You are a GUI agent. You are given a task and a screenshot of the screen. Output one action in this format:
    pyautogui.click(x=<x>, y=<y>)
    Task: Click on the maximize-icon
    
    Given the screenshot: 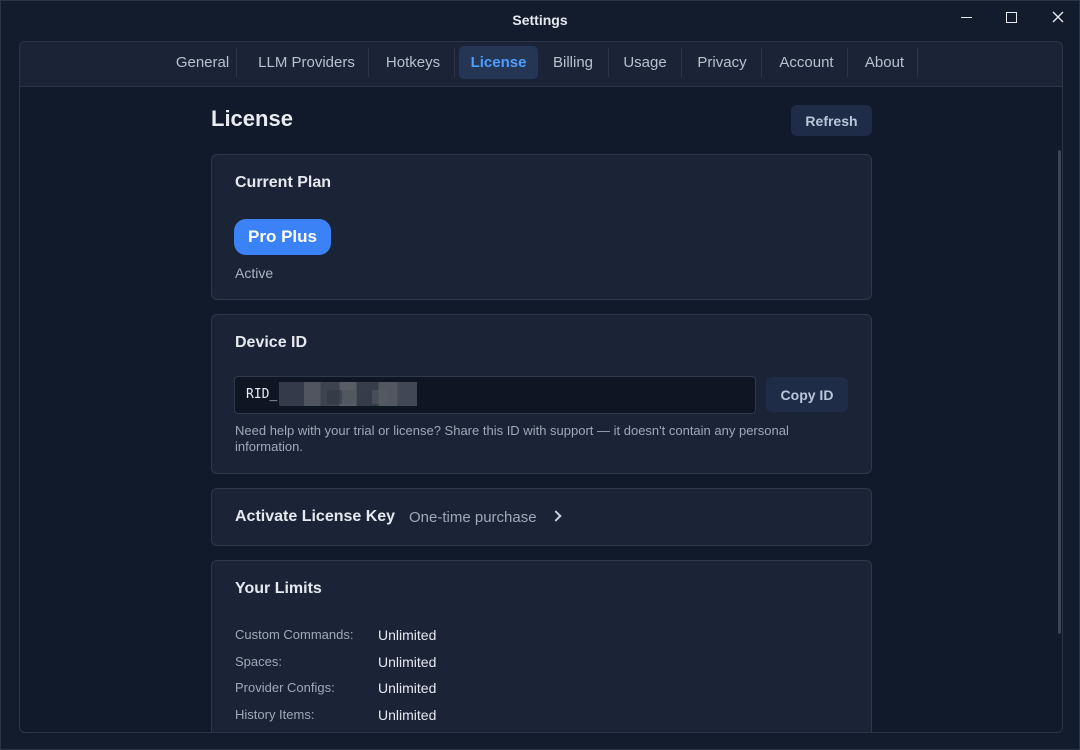 What is the action you would take?
    pyautogui.click(x=1011, y=17)
    